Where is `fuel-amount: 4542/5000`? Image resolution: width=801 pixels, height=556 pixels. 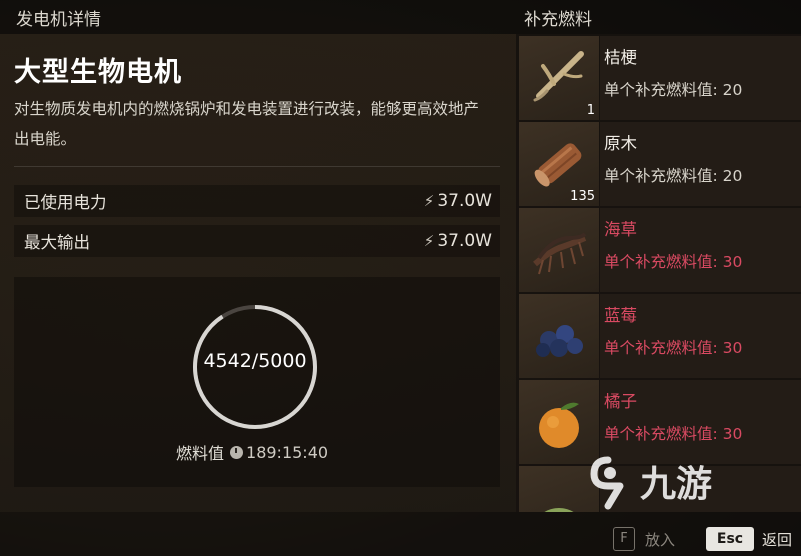 fuel-amount: 4542/5000 is located at coordinates (255, 361).